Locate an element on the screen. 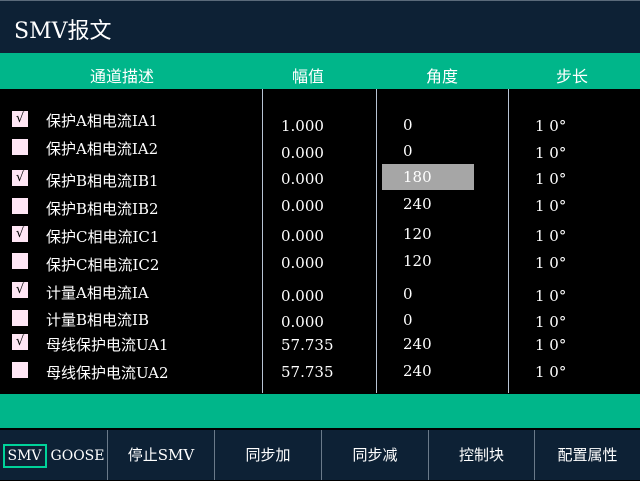  channel-desc: 保护C相电流IC2 is located at coordinates (103, 265).